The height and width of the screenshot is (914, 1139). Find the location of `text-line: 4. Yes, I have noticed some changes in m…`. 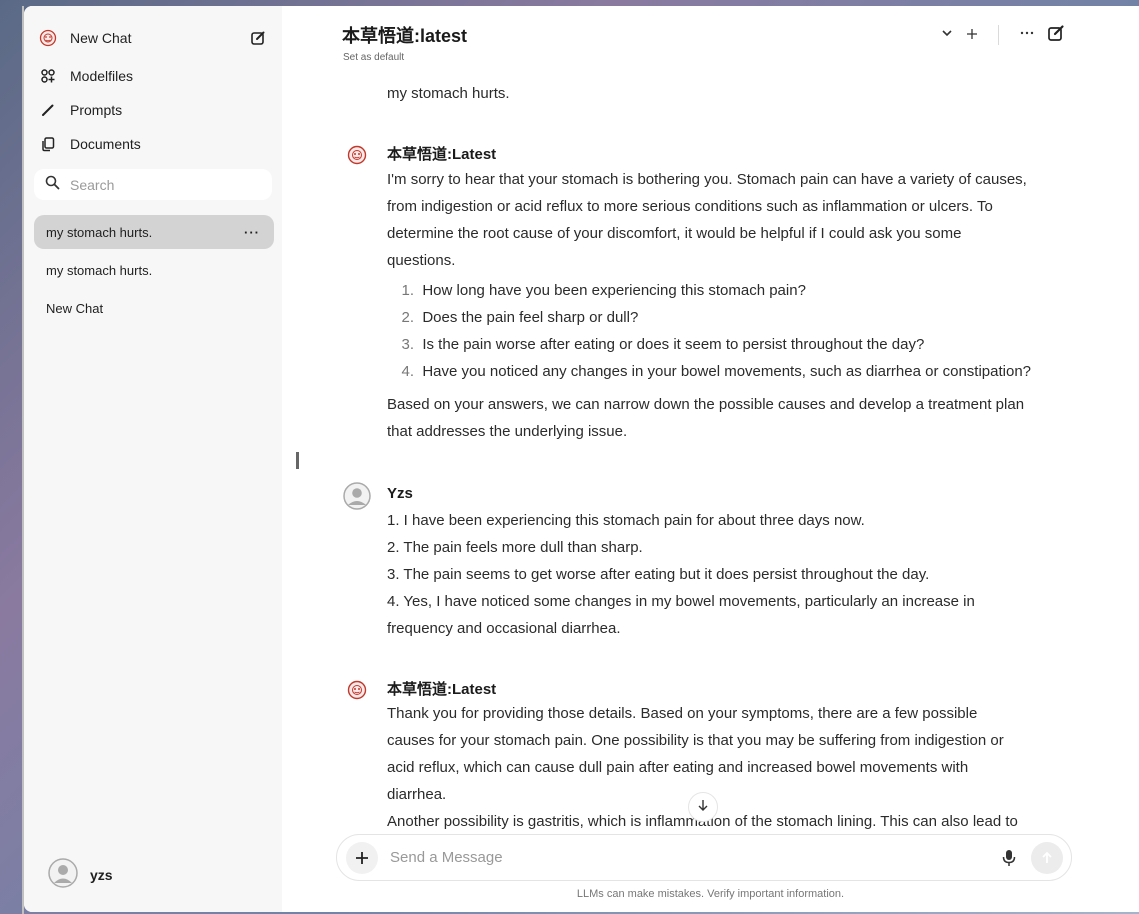

text-line: 4. Yes, I have noticed some changes in m… is located at coordinates (681, 601).